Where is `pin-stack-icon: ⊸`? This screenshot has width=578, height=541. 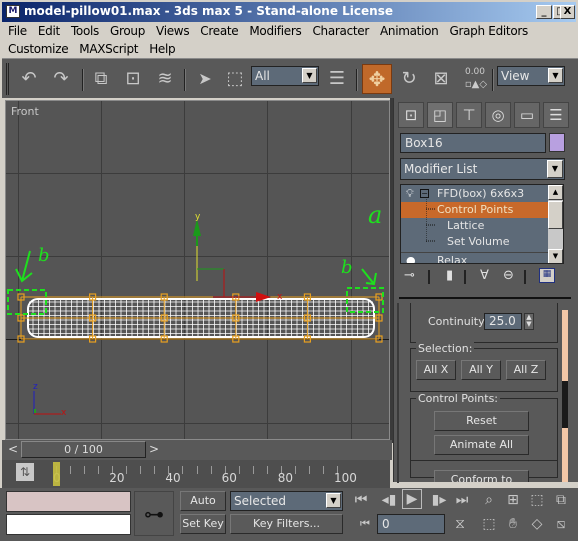 pin-stack-icon: ⊸ is located at coordinates (409, 275).